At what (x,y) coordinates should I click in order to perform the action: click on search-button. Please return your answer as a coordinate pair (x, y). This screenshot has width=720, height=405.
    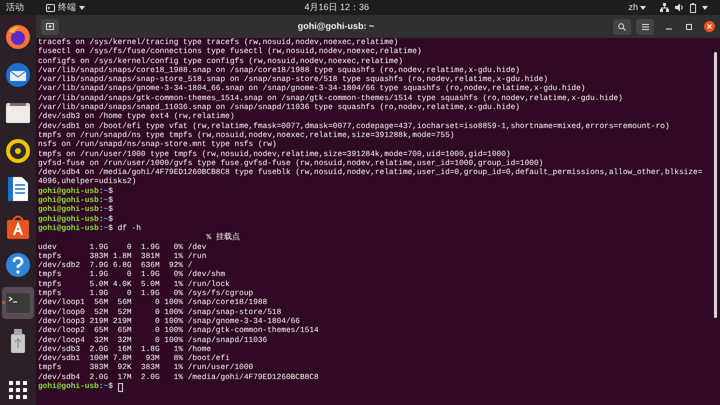
    Looking at the image, I should click on (622, 26).